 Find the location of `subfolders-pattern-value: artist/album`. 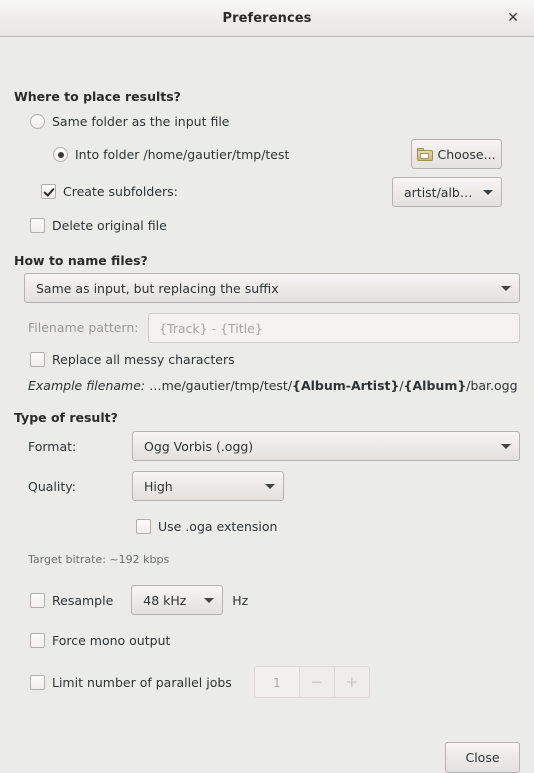

subfolders-pattern-value: artist/album is located at coordinates (438, 192).